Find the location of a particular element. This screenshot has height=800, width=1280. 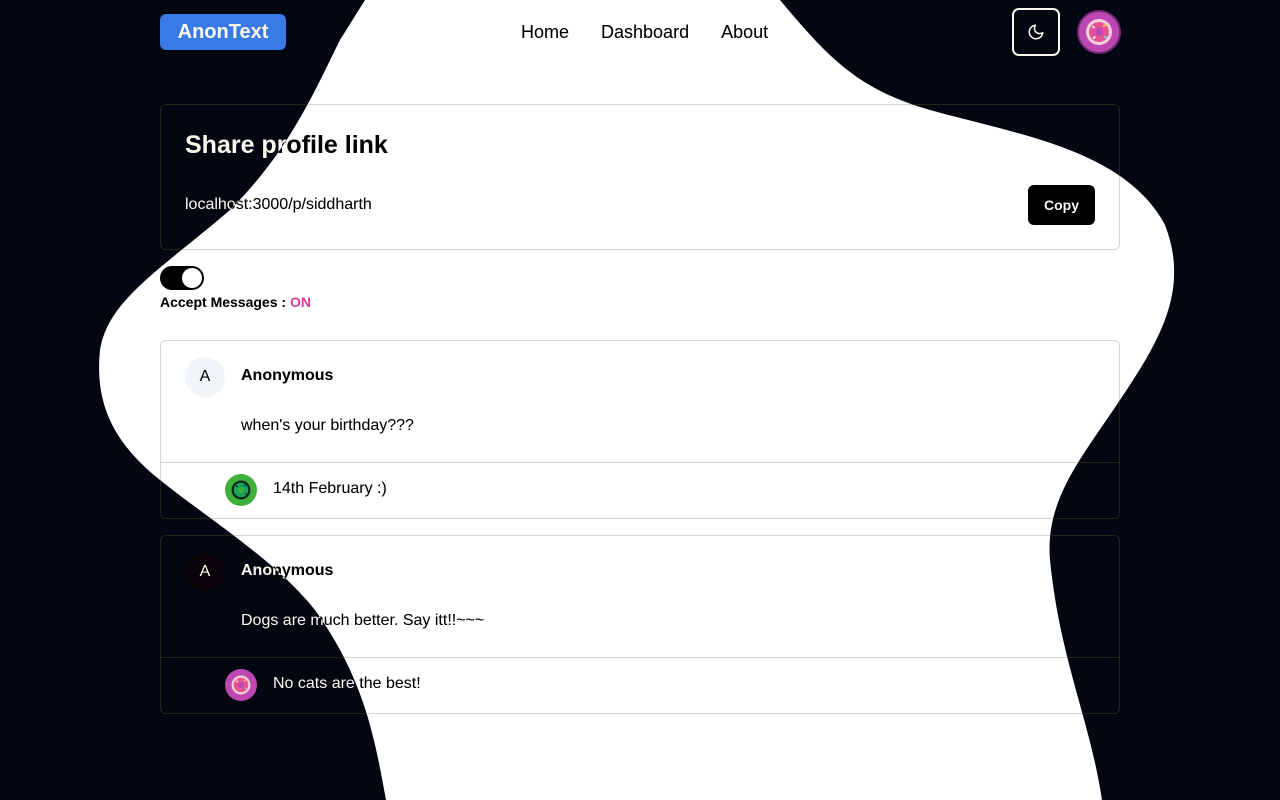

nav-about: About is located at coordinates (744, 32).